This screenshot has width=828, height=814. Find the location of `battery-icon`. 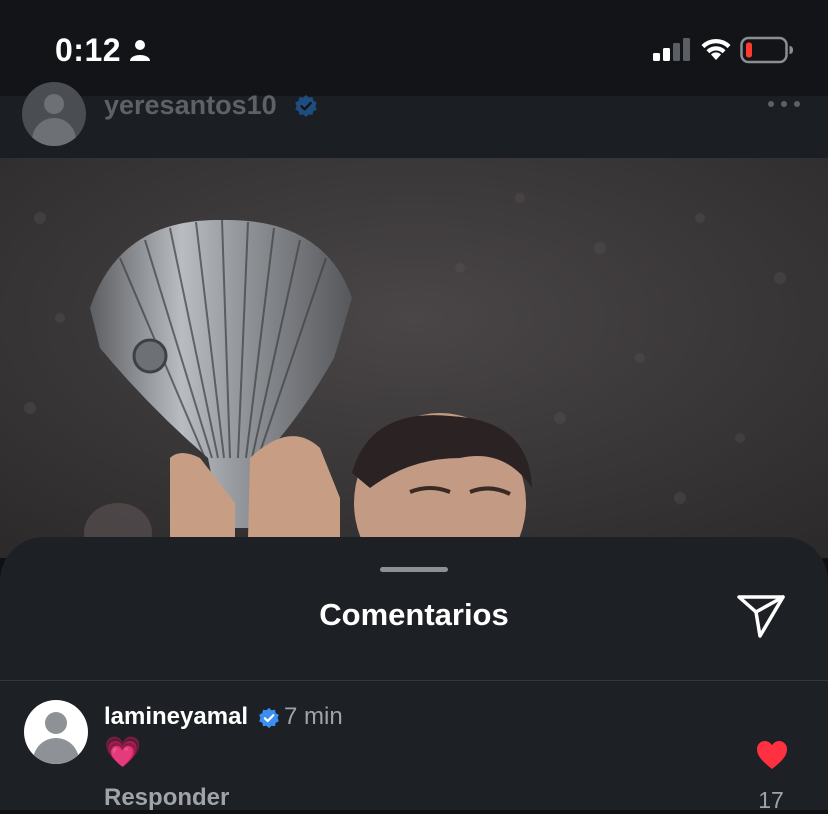

battery-icon is located at coordinates (766, 50).